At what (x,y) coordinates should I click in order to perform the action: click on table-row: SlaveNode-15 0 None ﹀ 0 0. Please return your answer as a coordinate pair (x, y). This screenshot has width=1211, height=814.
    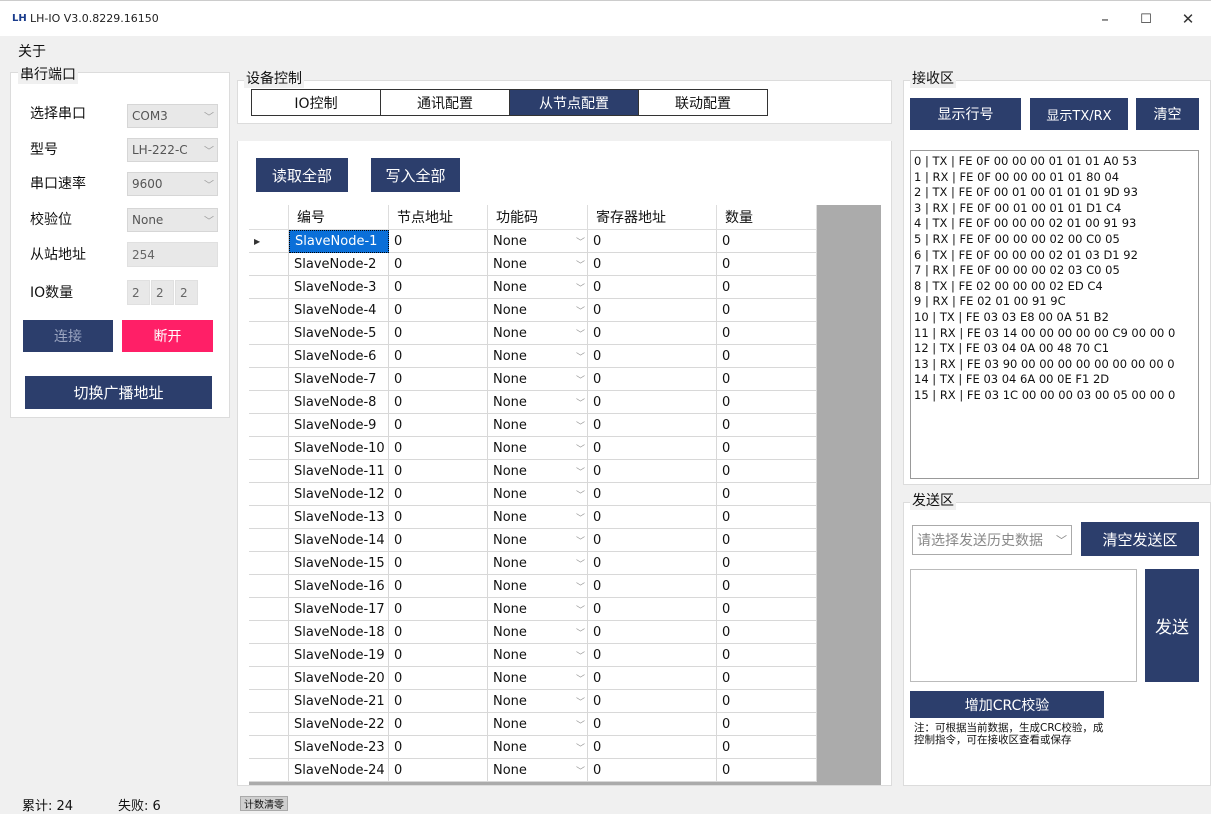
    Looking at the image, I should click on (533, 563).